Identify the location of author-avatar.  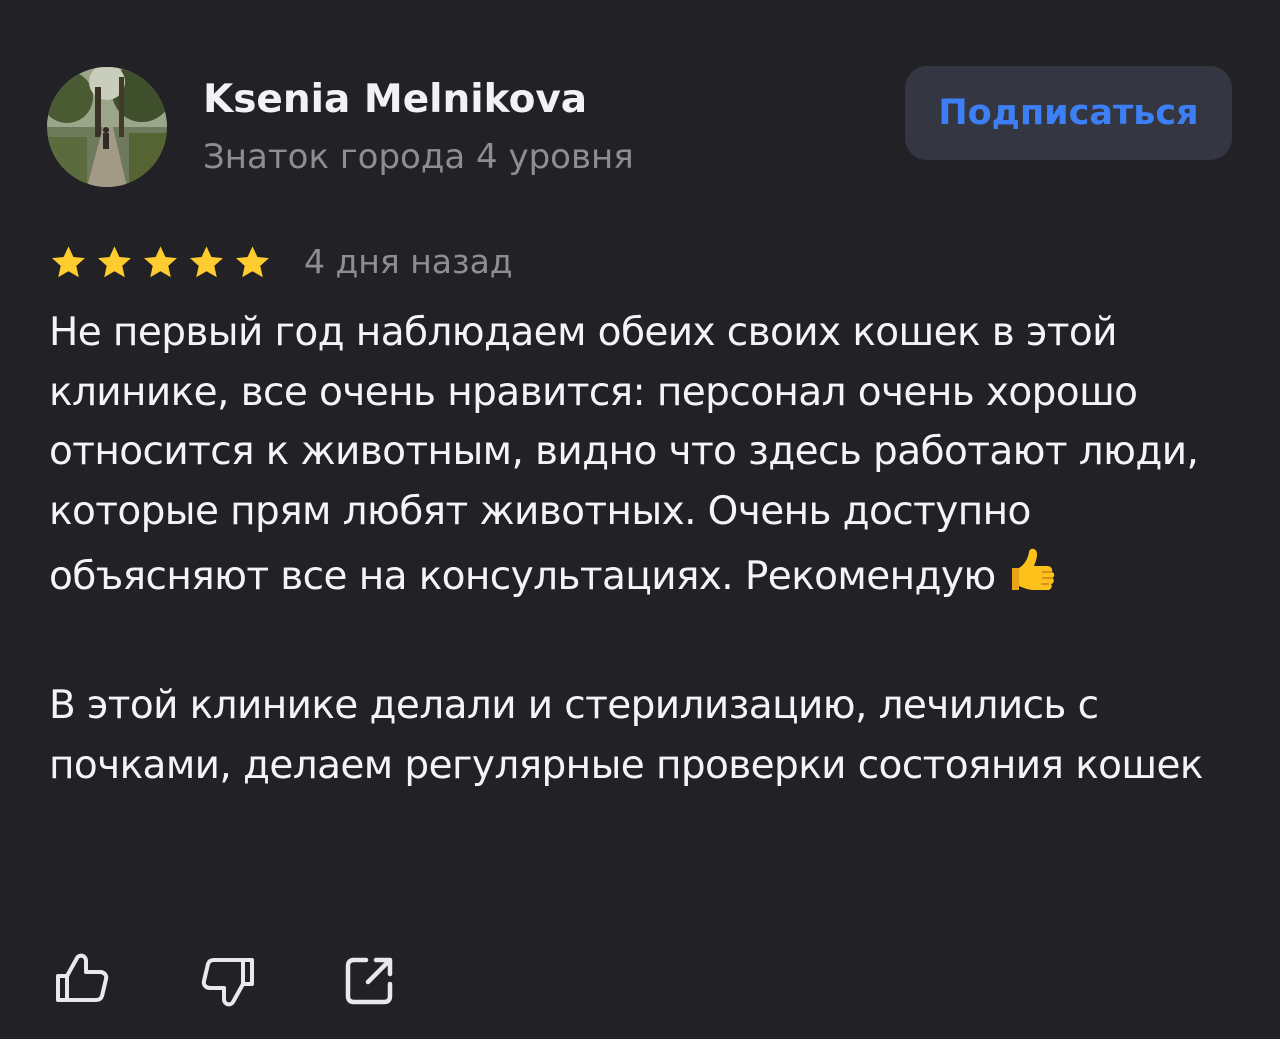
(107, 127).